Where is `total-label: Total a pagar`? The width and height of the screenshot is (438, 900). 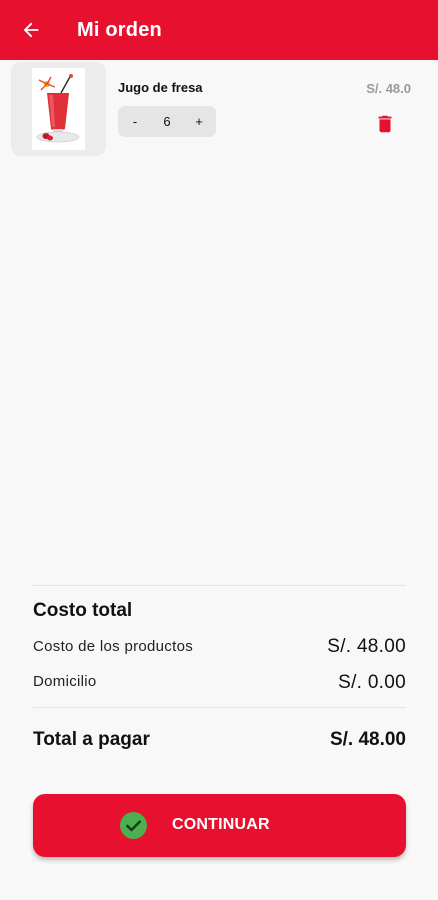 total-label: Total a pagar is located at coordinates (91, 739).